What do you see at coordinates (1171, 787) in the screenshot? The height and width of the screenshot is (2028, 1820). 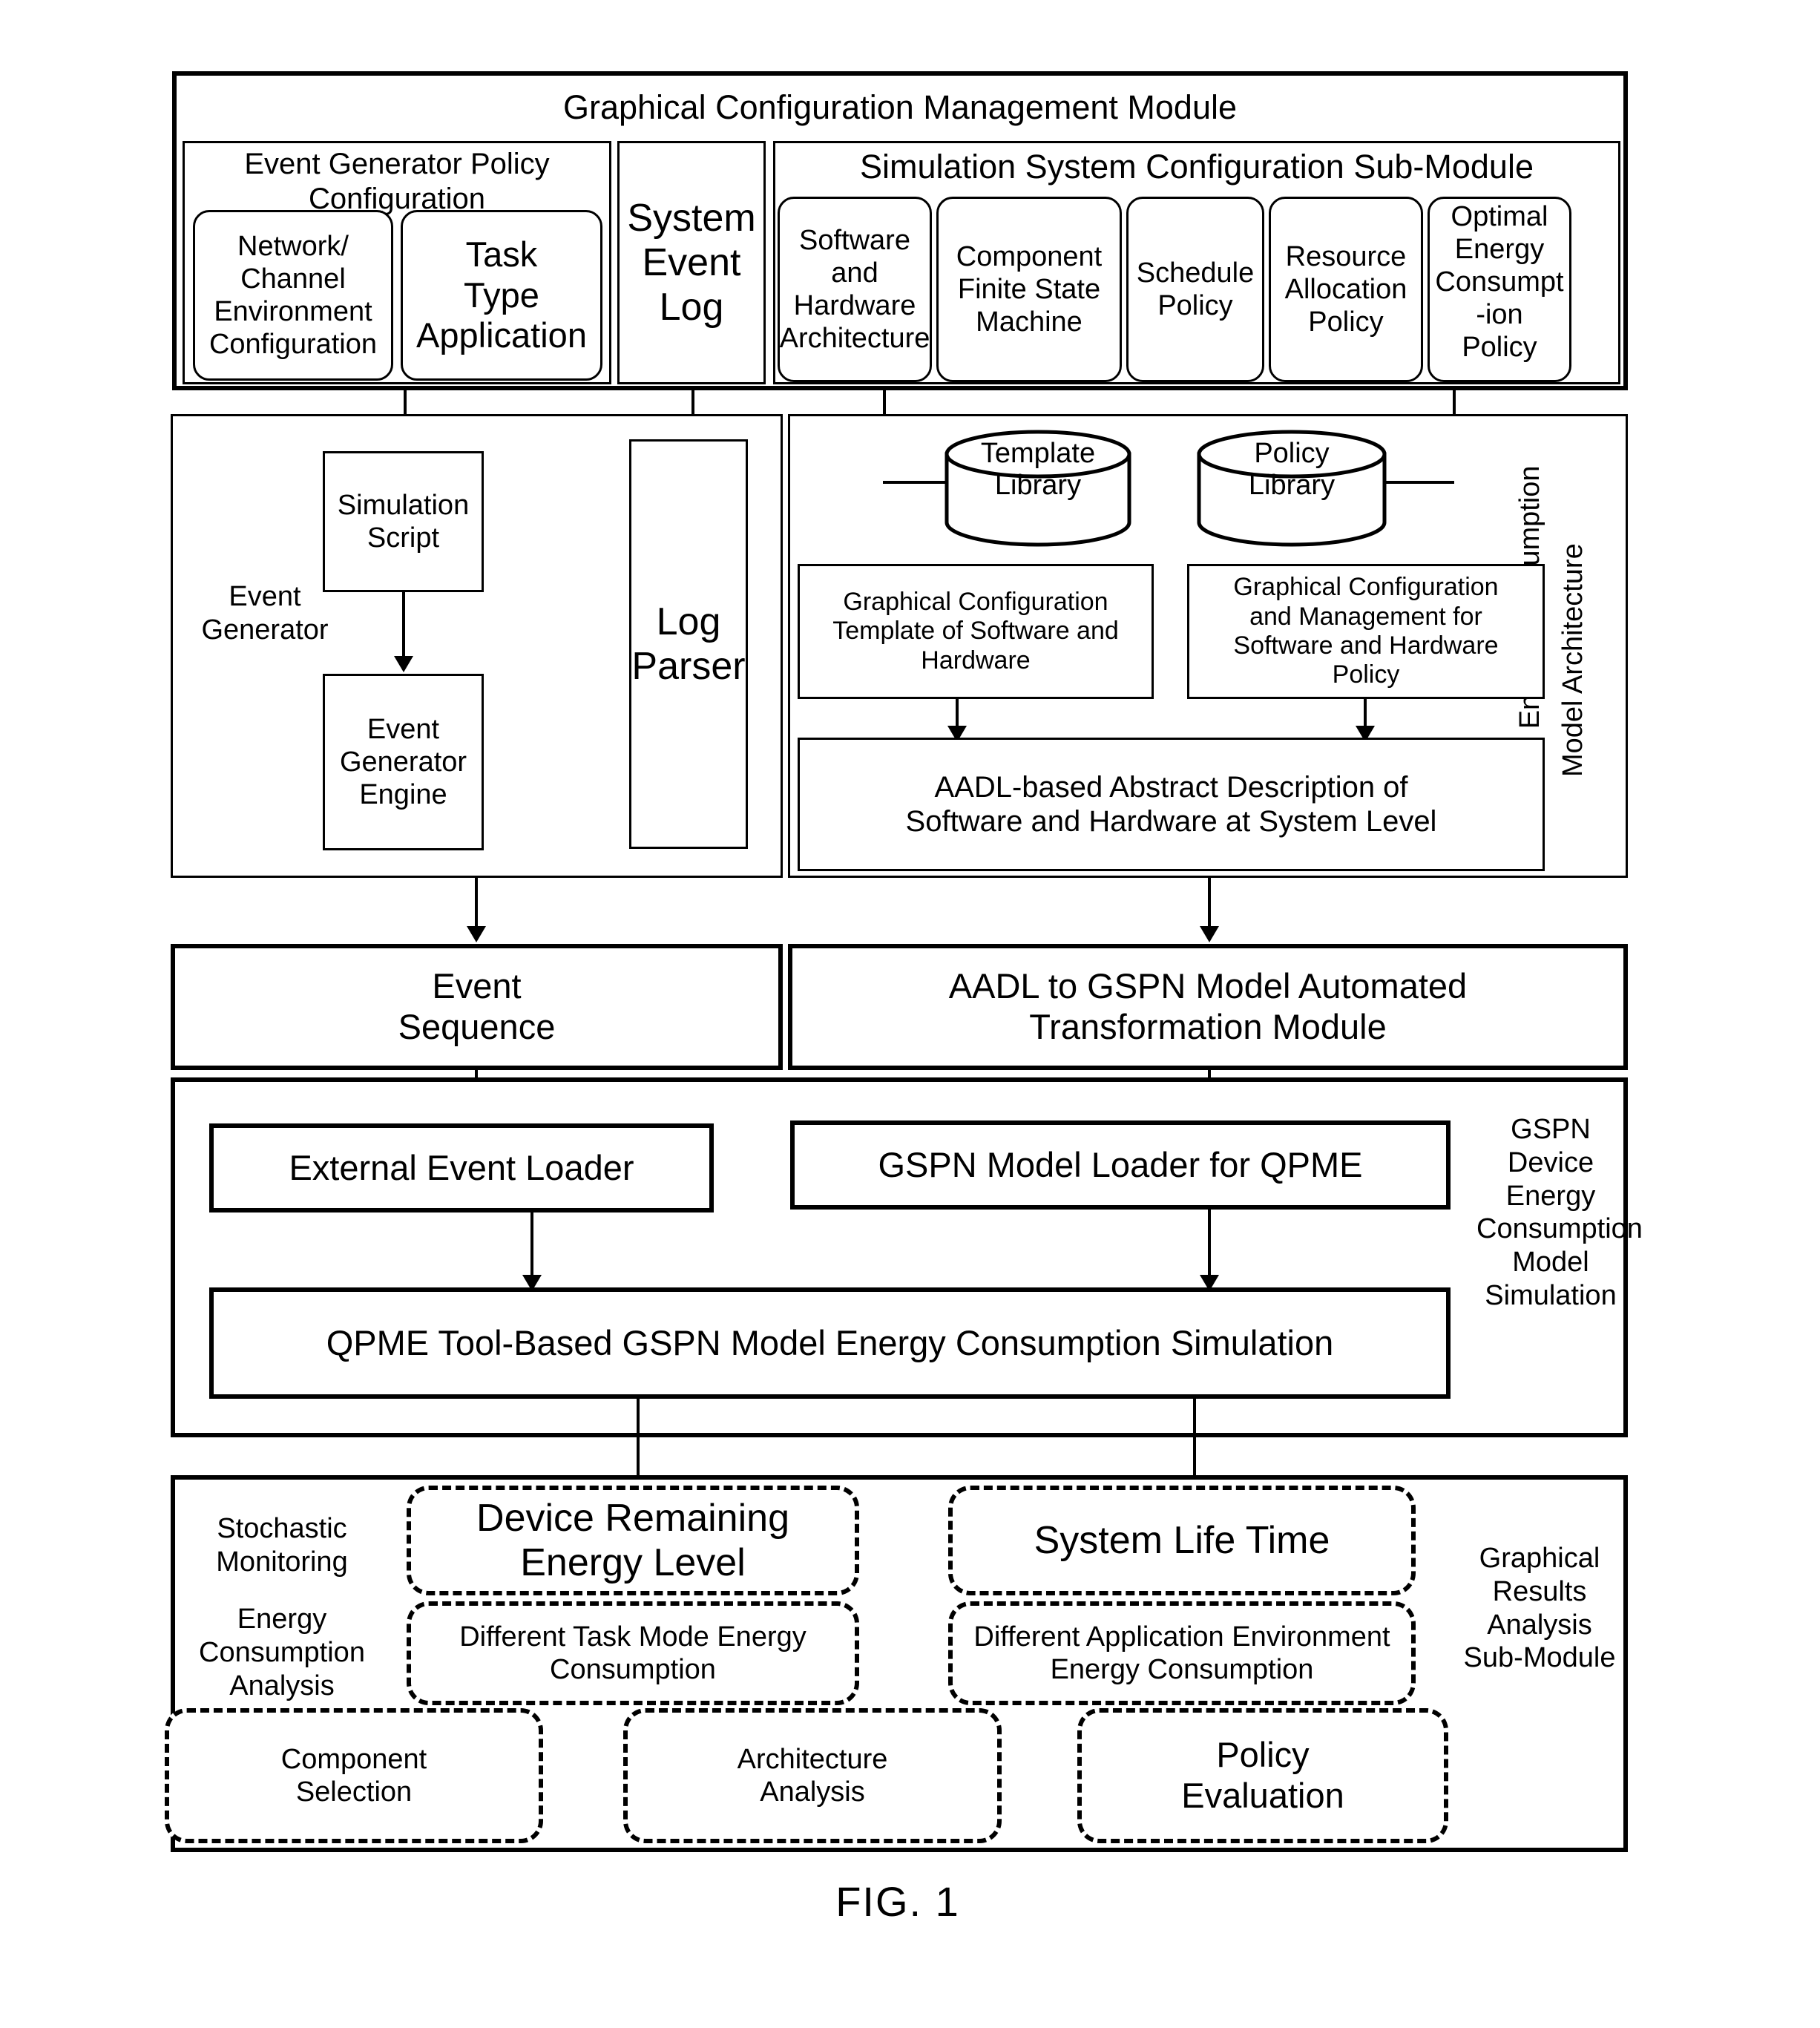 I see `aadl-line-0: AADL-based Abstract Description of` at bounding box center [1171, 787].